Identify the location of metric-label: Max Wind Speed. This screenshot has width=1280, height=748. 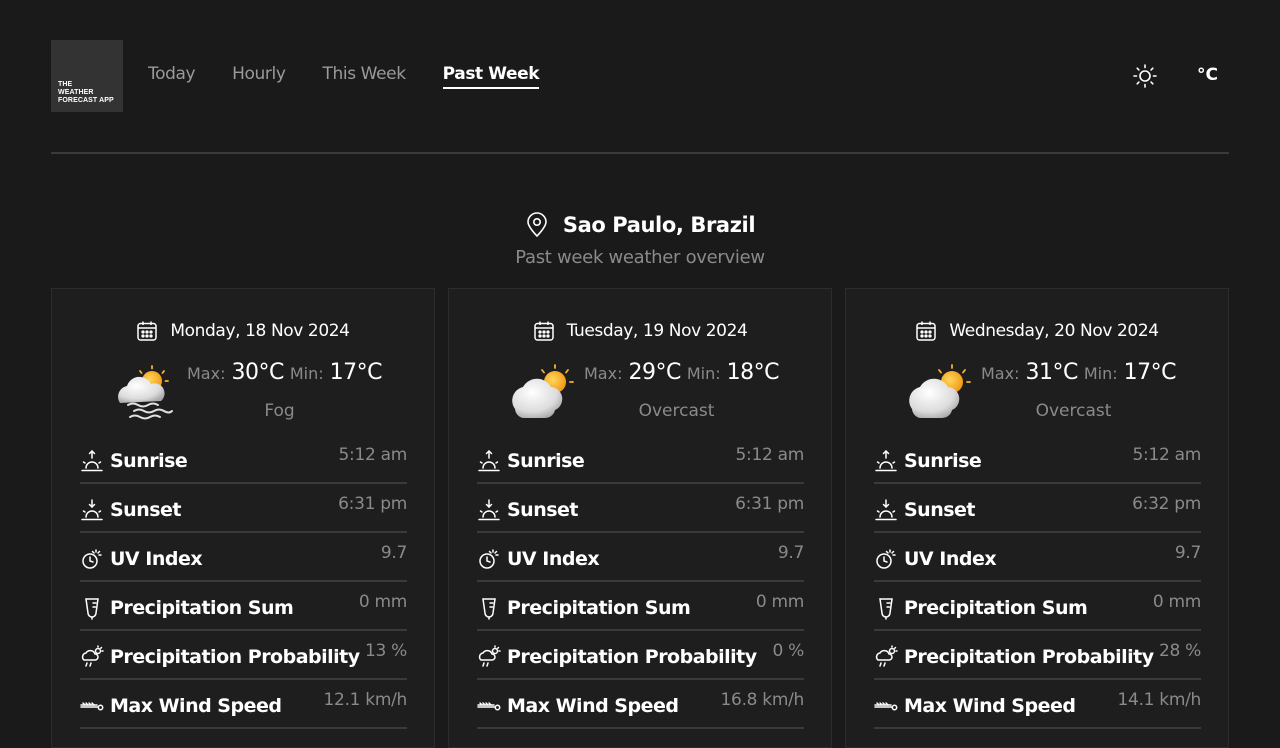
(593, 705).